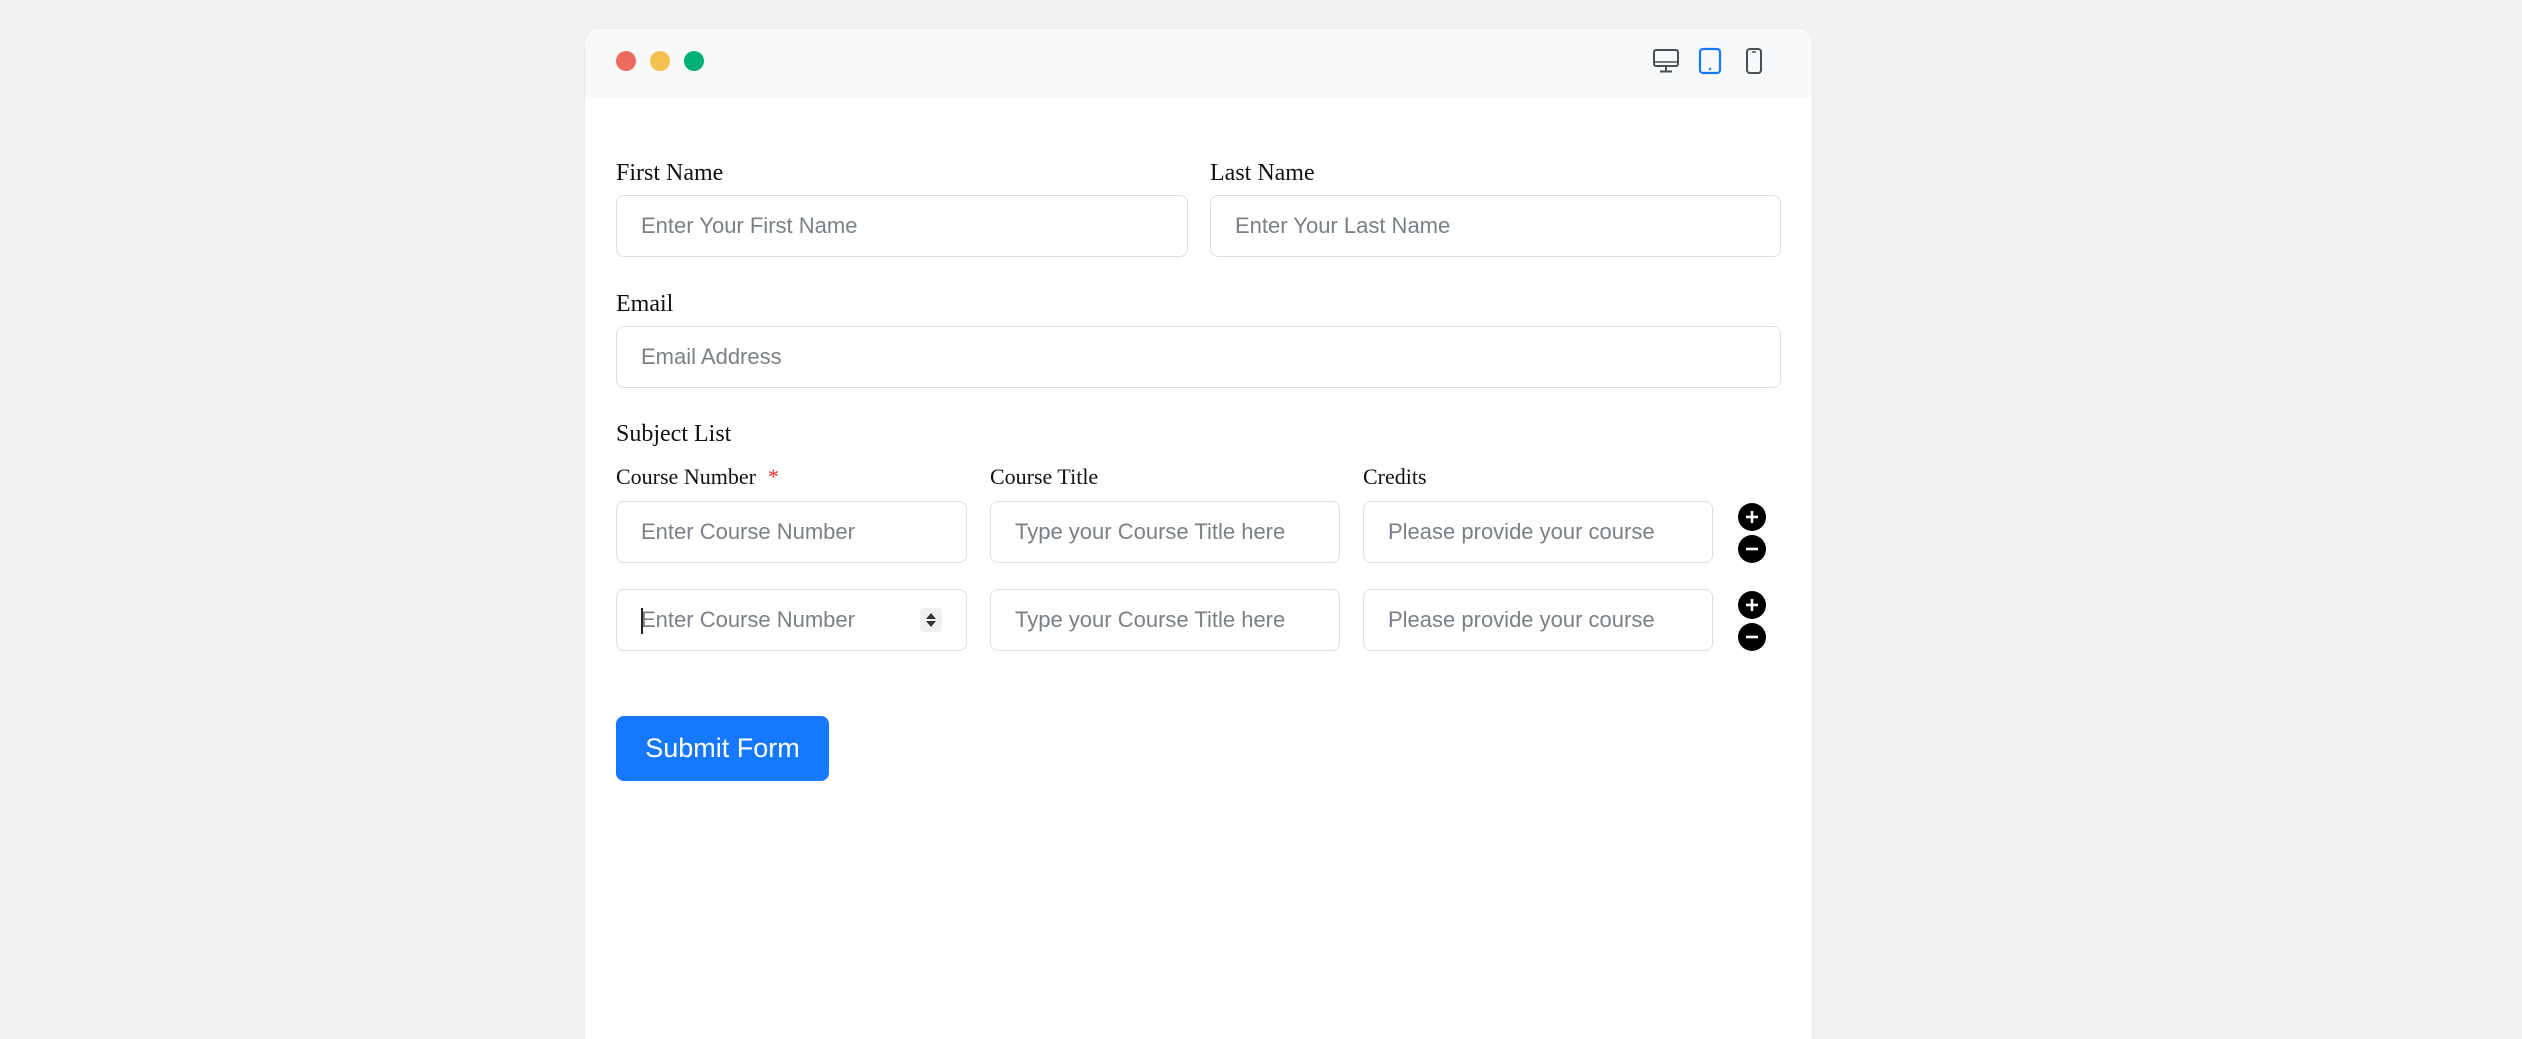  I want to click on minimize-window-button, so click(660, 61).